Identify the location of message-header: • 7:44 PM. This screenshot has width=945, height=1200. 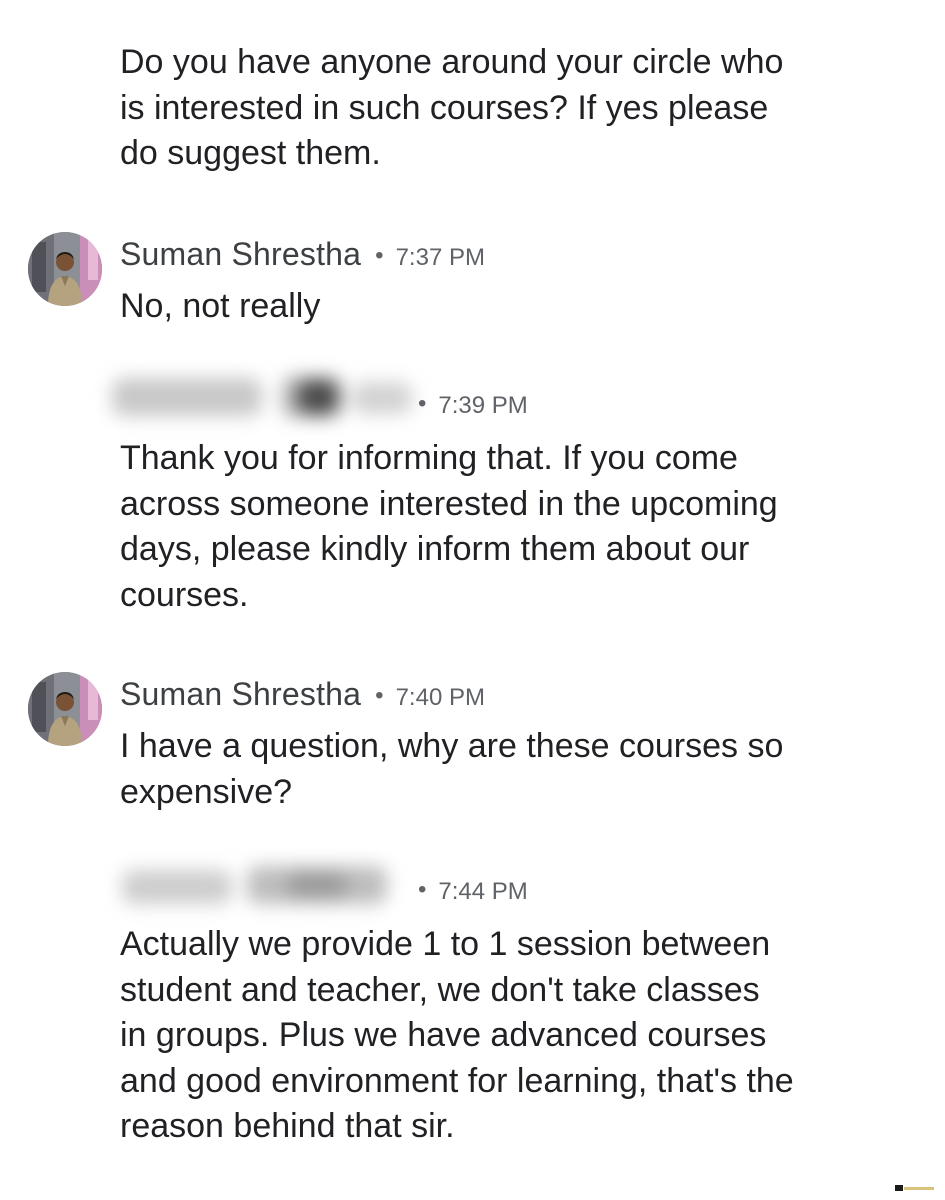
(473, 891).